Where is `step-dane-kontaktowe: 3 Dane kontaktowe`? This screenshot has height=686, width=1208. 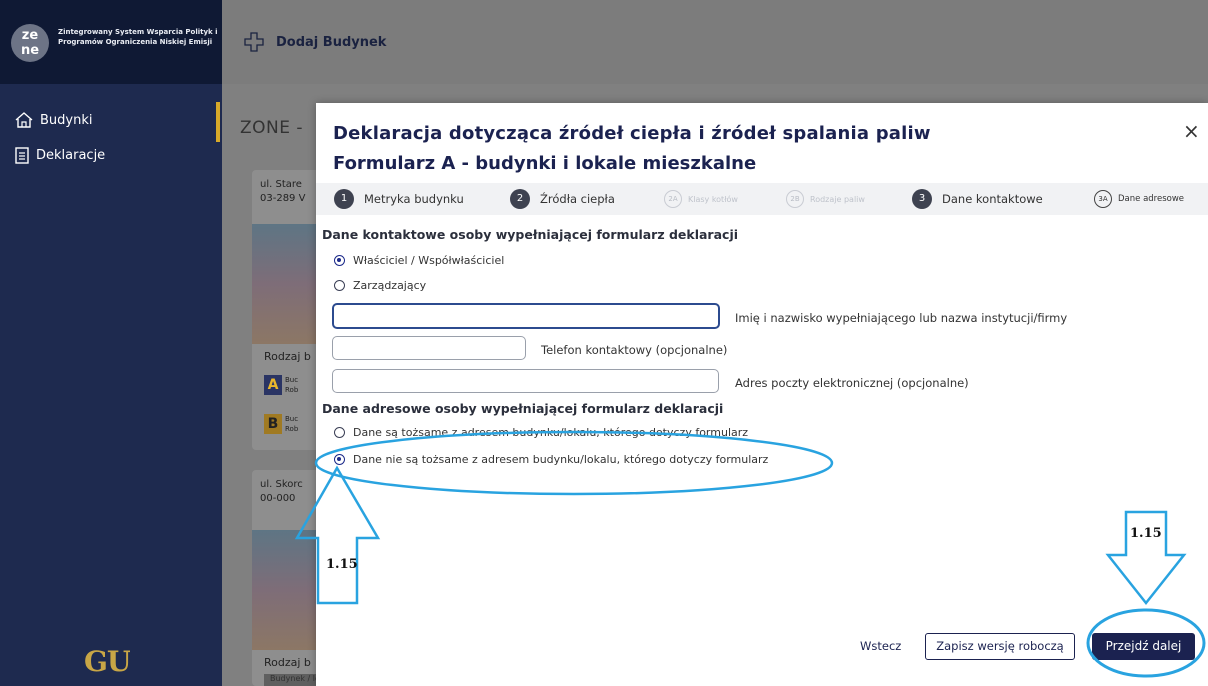
step-dane-kontaktowe: 3 Dane kontaktowe is located at coordinates (977, 199).